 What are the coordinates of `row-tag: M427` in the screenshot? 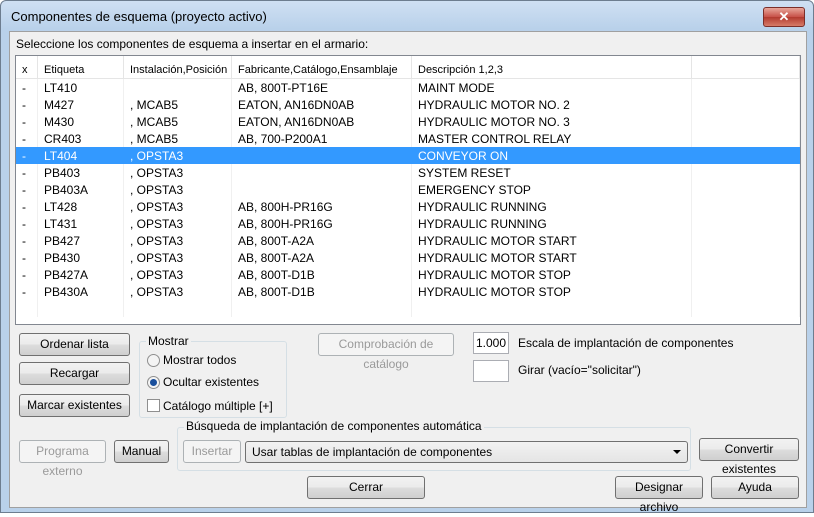 It's located at (81, 104).